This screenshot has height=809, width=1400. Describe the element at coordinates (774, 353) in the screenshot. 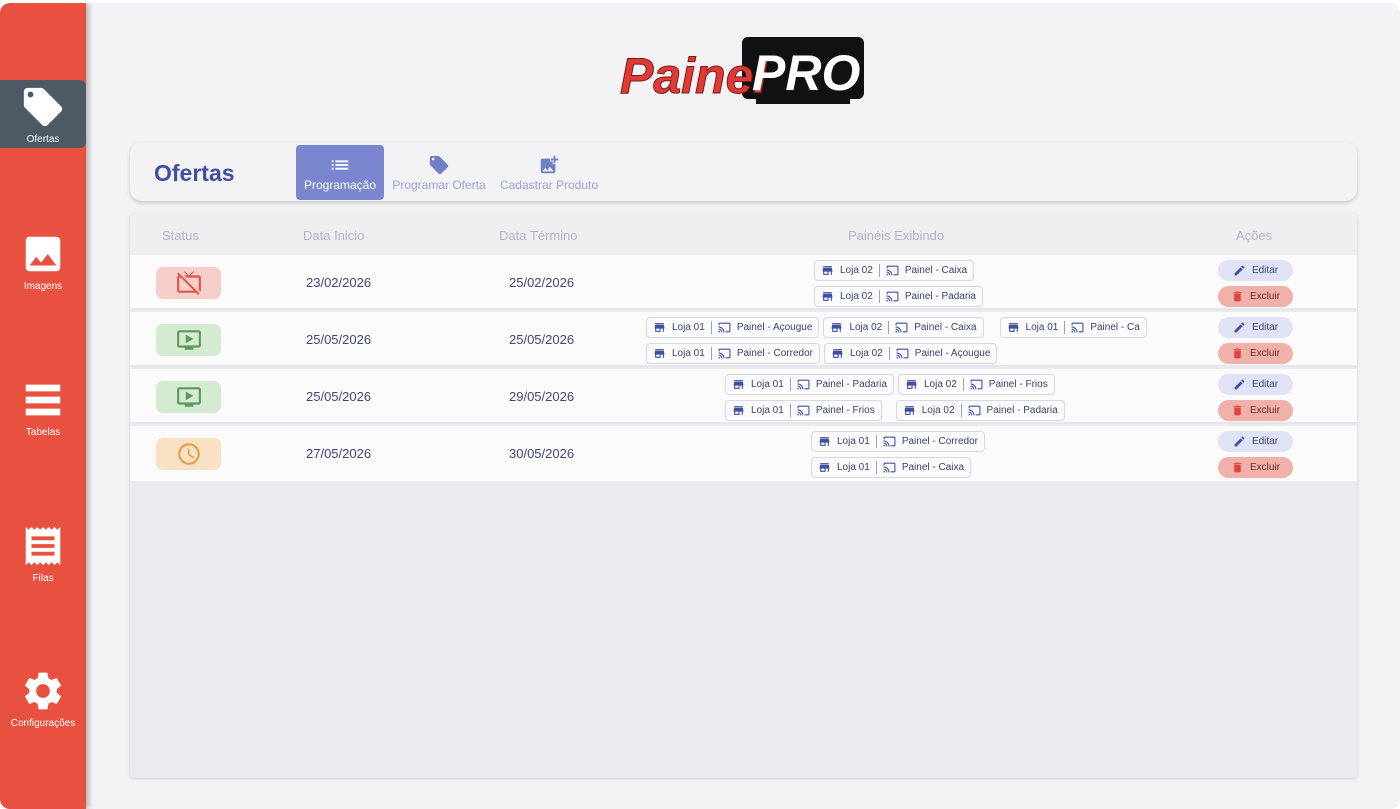

I see `panel-name: Painel - Corredor` at that location.